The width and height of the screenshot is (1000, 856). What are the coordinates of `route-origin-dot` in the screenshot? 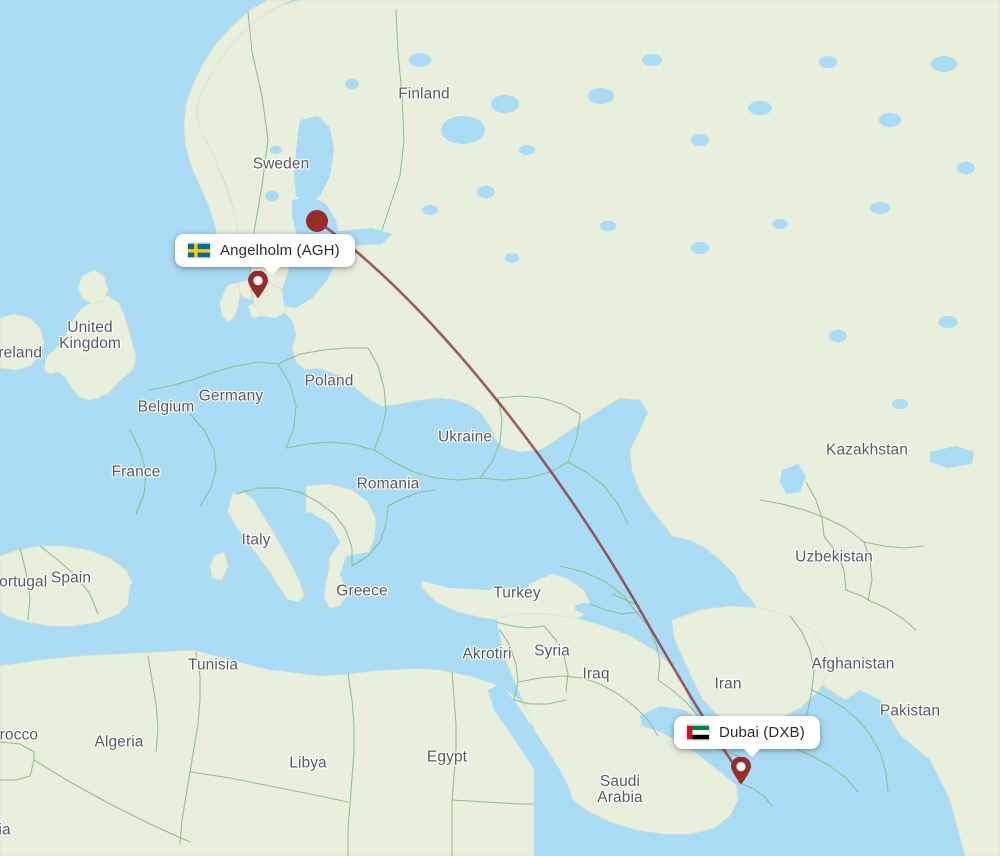 It's located at (317, 221).